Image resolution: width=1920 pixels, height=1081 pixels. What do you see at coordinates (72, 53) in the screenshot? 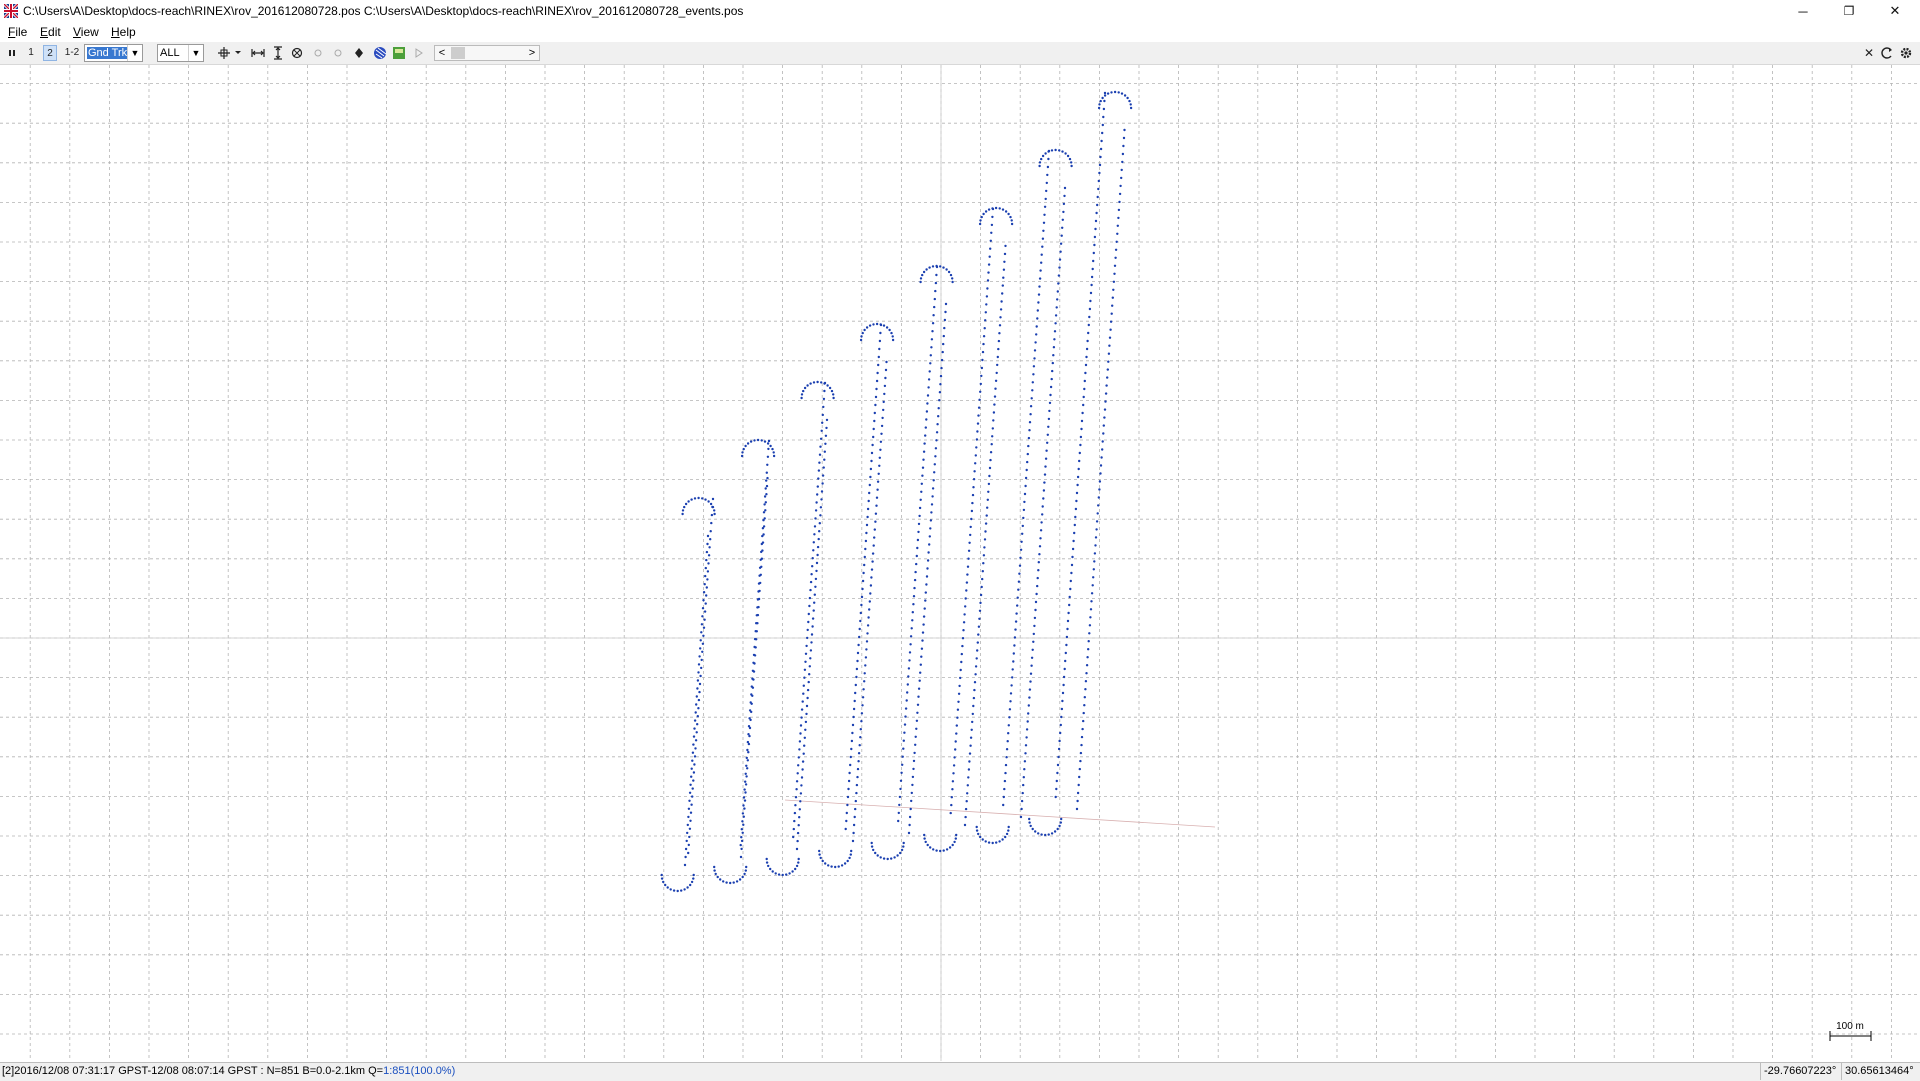
I see `plot-solution-1-2-button: 1-2` at bounding box center [72, 53].